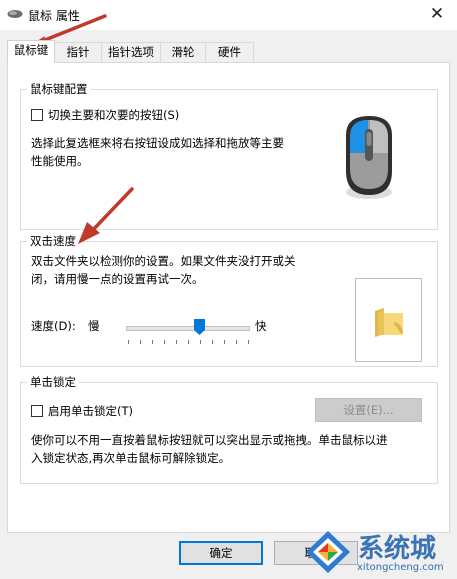  Describe the element at coordinates (37, 115) in the screenshot. I see `switch-buttons-checkbox` at that location.